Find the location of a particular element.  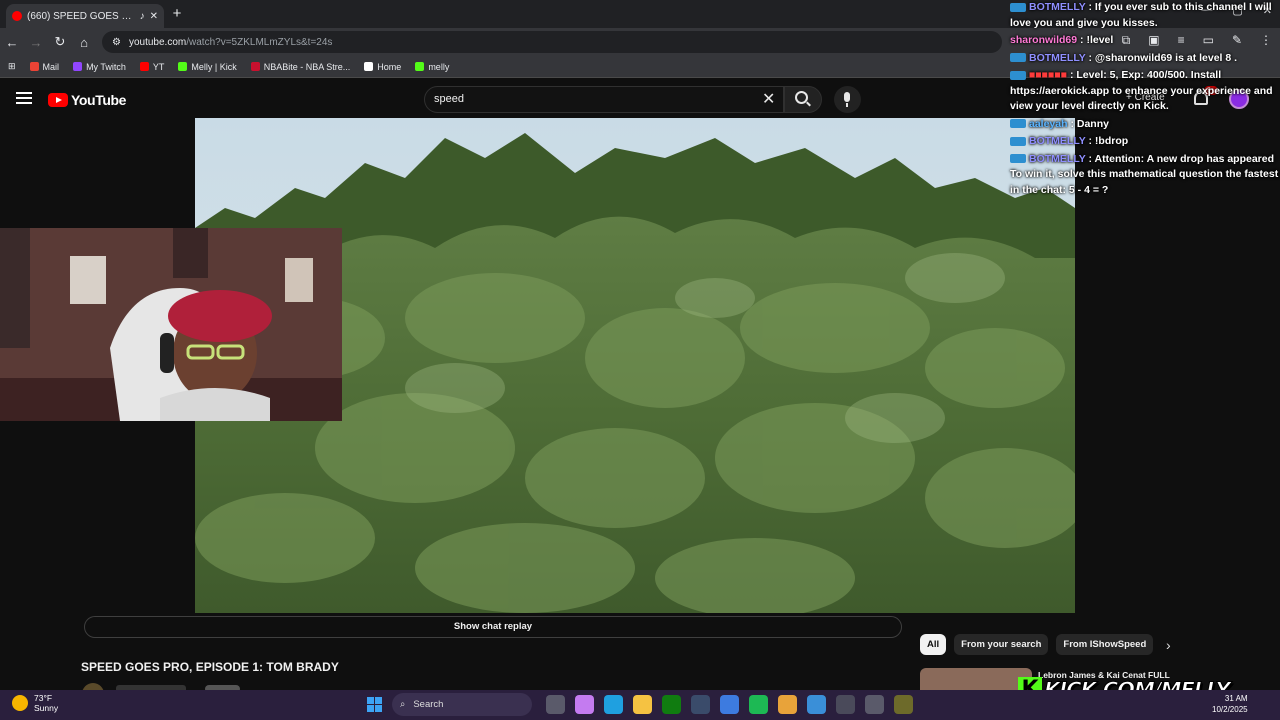

bookmark-label: Melly | Kick is located at coordinates (214, 66).